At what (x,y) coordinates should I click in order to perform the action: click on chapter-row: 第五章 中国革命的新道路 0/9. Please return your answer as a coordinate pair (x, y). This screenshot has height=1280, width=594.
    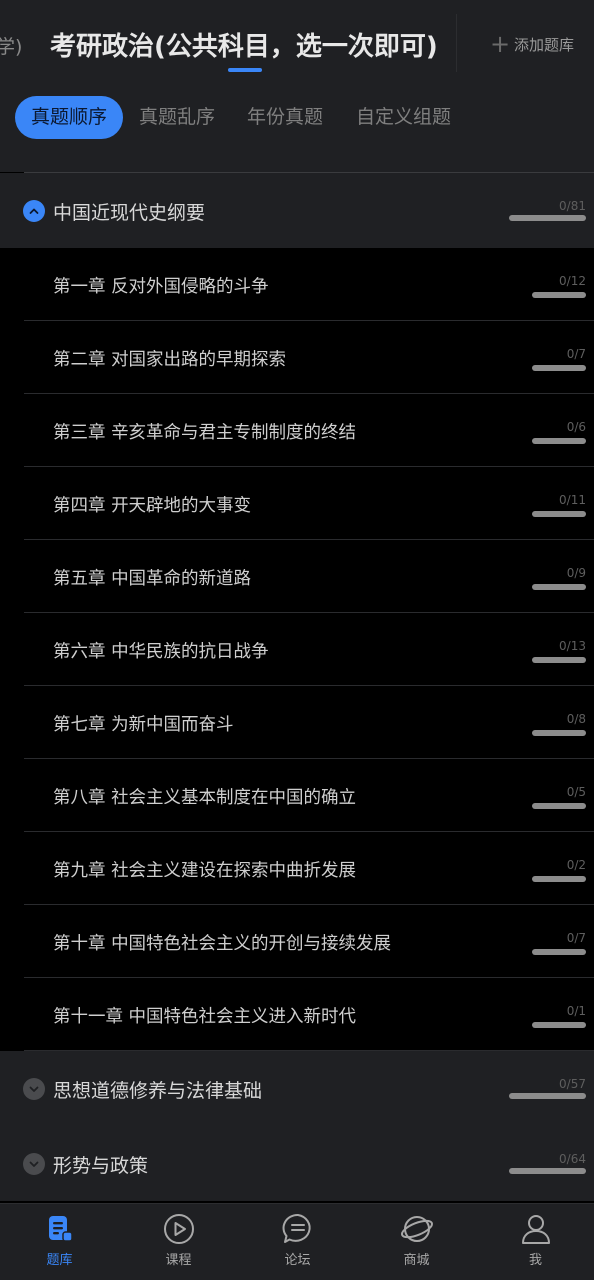
    Looking at the image, I should click on (309, 576).